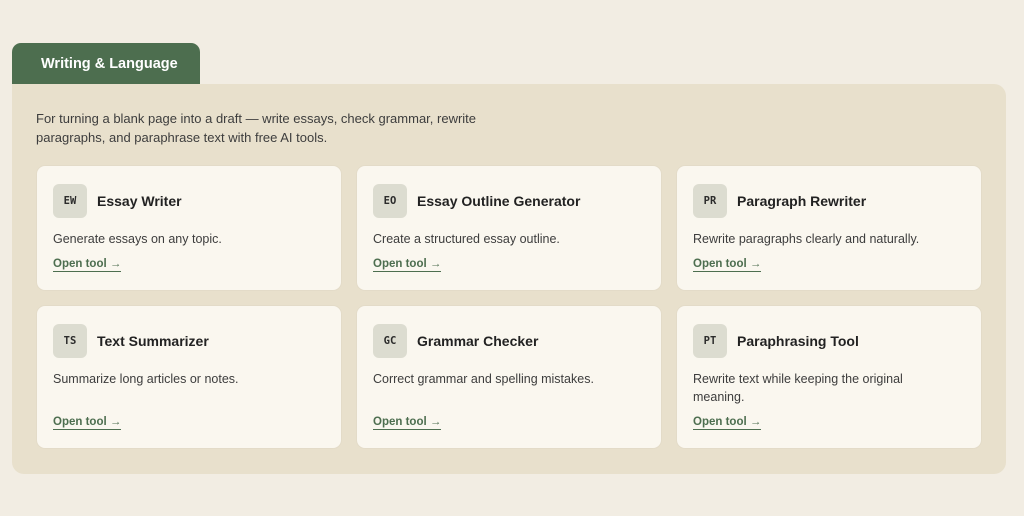  I want to click on tool-title: Paragraph Rewriter, so click(802, 201).